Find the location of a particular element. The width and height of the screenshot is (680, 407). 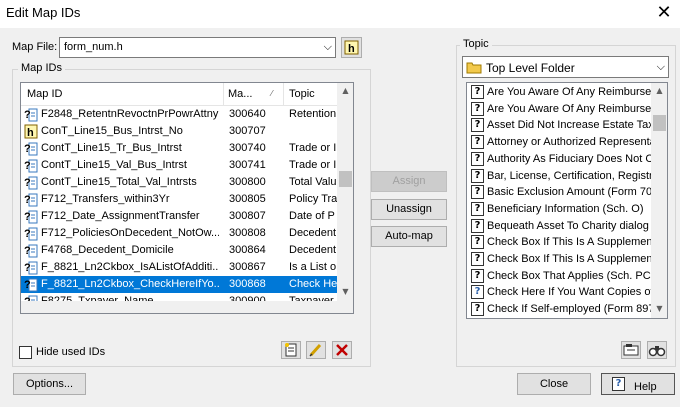

new-list-icon is located at coordinates (291, 350).